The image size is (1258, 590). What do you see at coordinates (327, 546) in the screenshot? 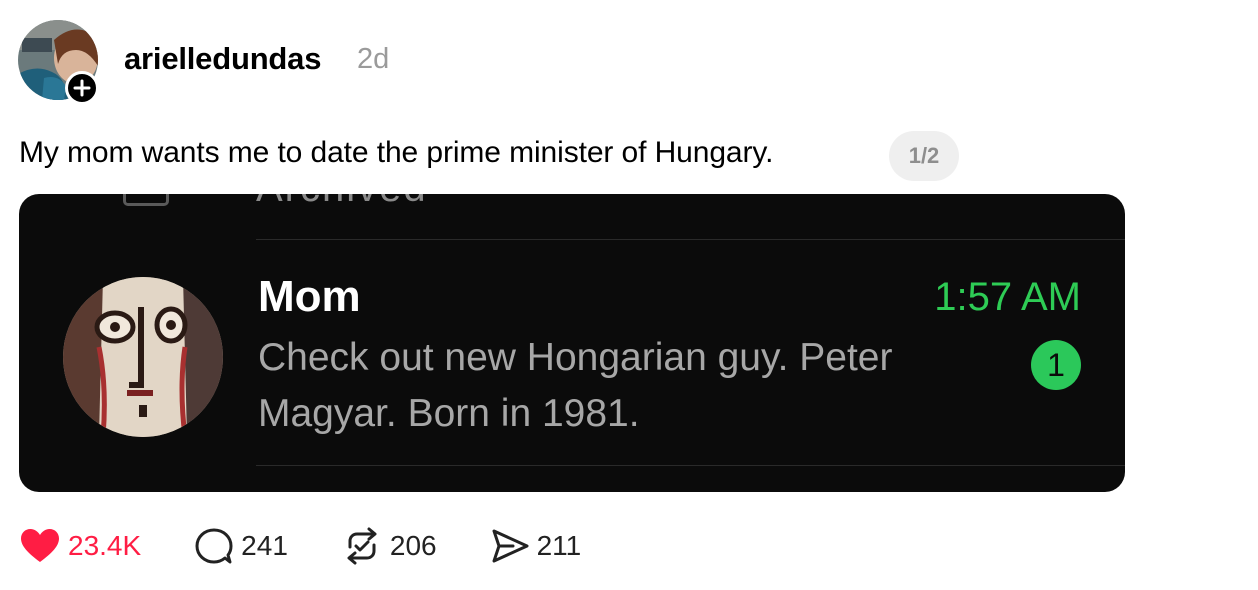
I see `post-action-bar: 23.4K 241 206 211` at bounding box center [327, 546].